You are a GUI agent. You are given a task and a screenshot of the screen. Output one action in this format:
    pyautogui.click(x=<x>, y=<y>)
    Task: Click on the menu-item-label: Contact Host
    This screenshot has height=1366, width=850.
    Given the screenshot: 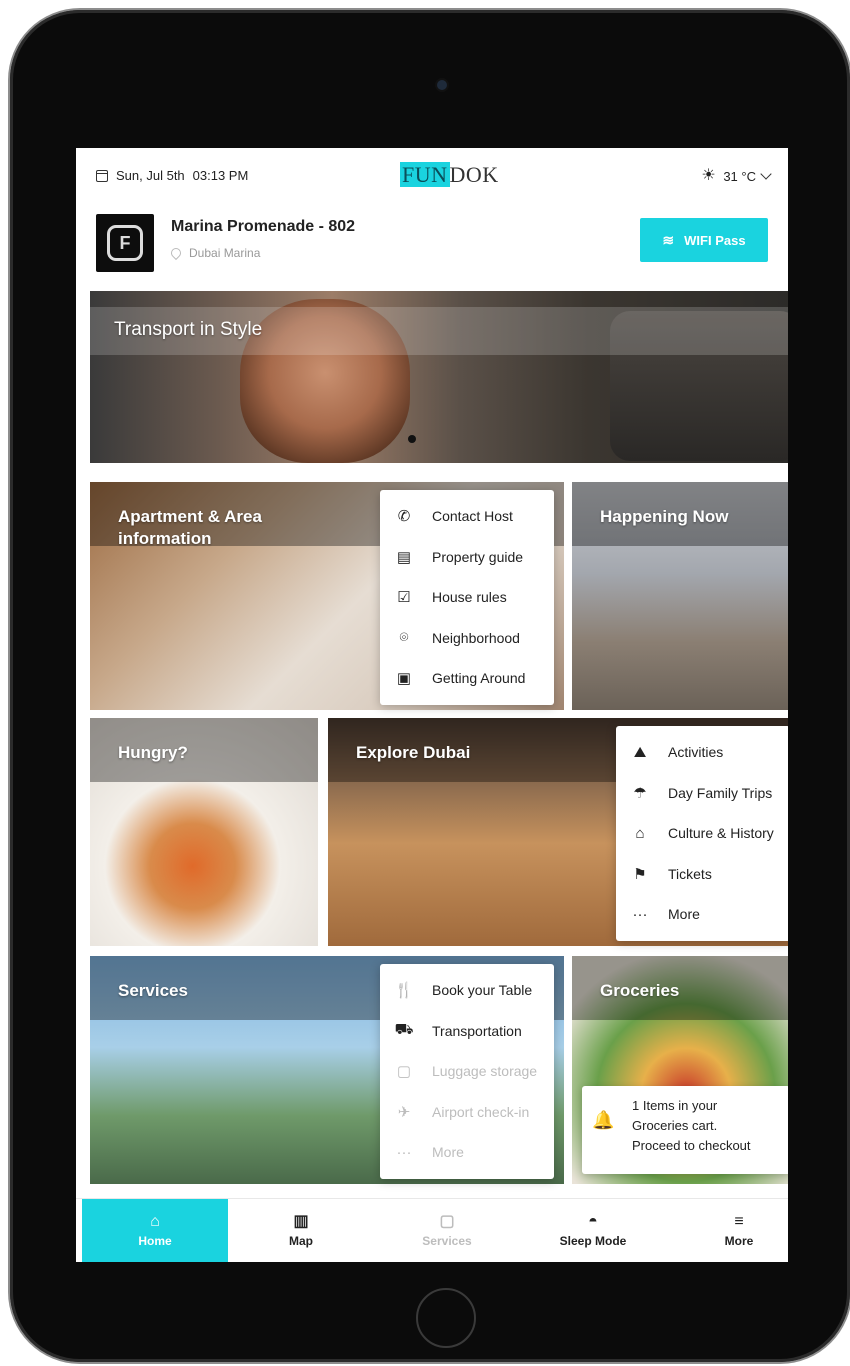 What is the action you would take?
    pyautogui.click(x=472, y=516)
    